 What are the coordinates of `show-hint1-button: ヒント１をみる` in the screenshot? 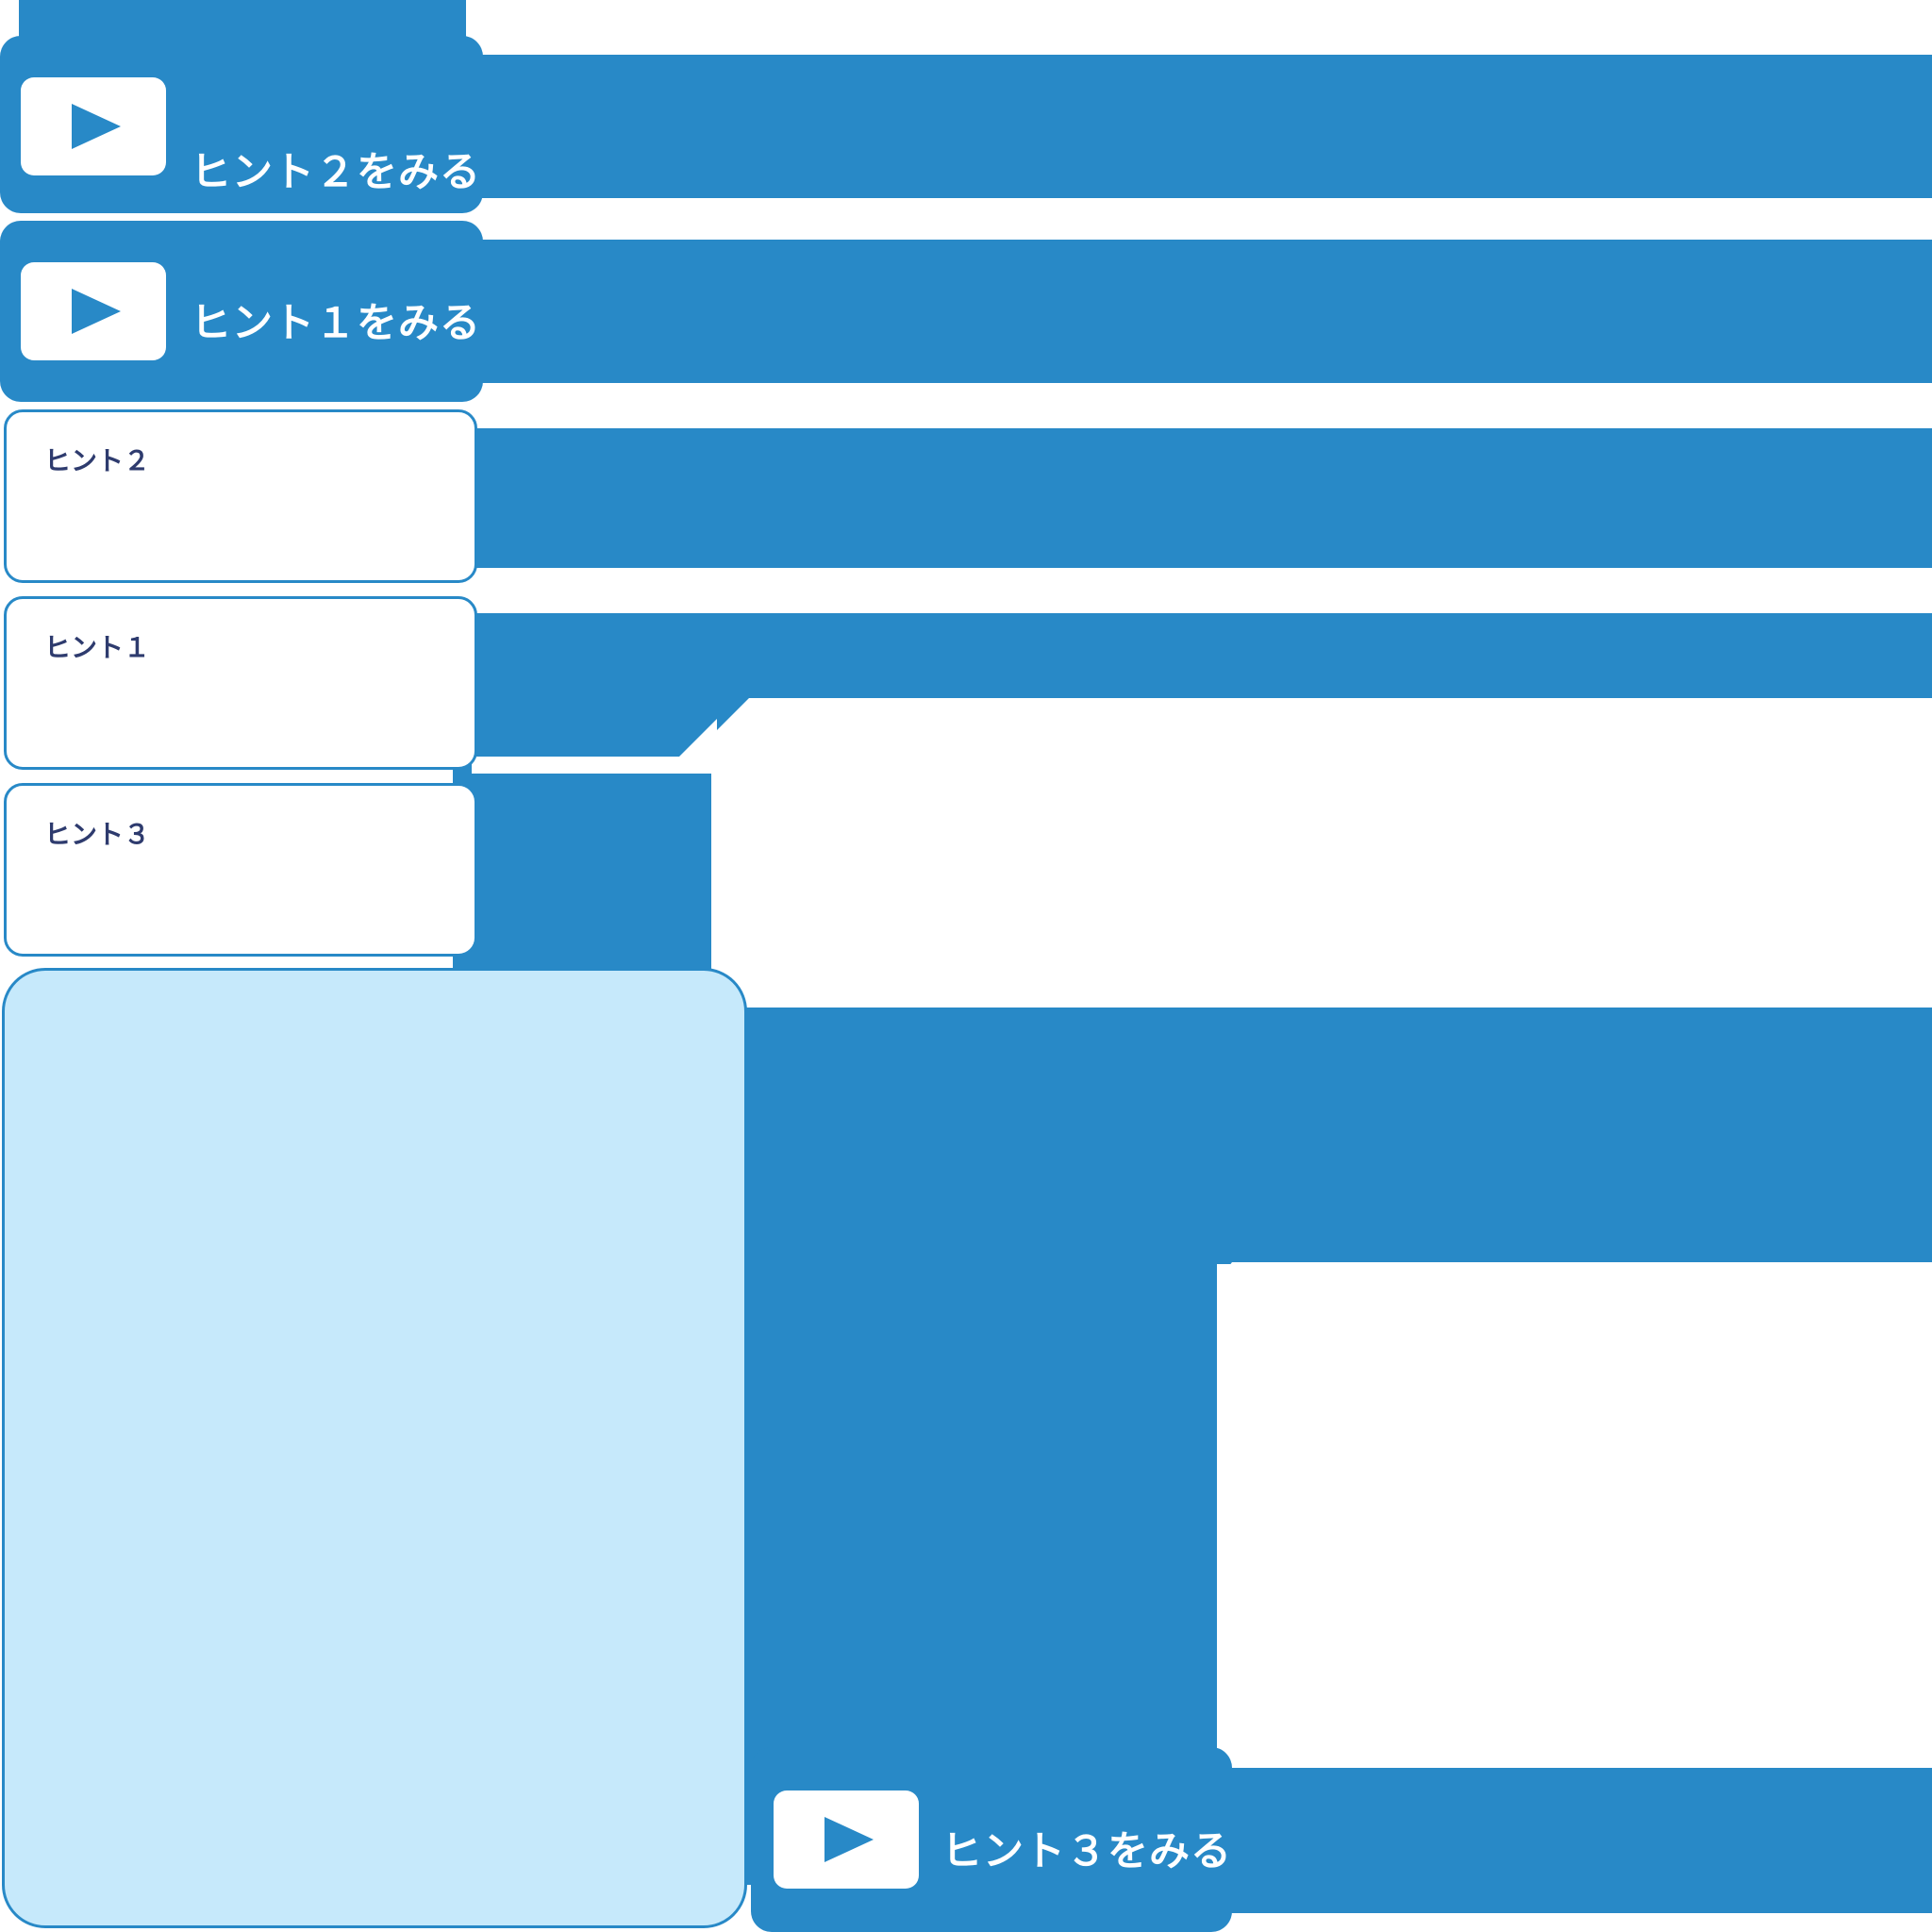 It's located at (241, 312).